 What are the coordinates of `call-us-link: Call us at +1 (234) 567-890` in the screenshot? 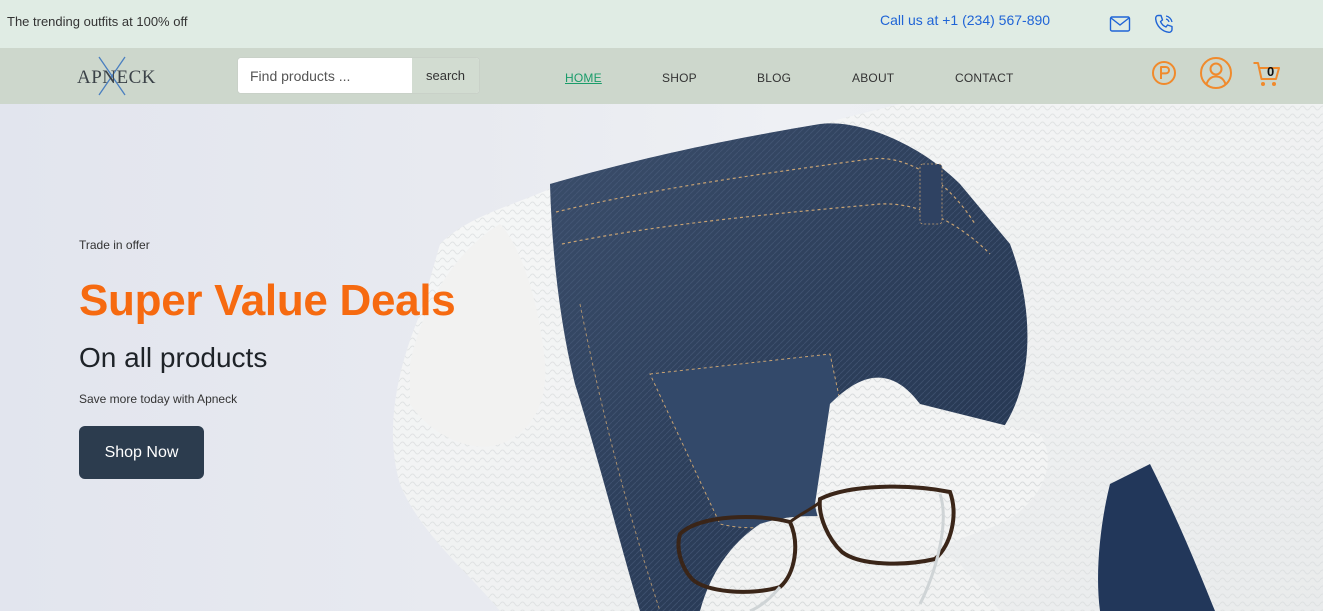 It's located at (965, 20).